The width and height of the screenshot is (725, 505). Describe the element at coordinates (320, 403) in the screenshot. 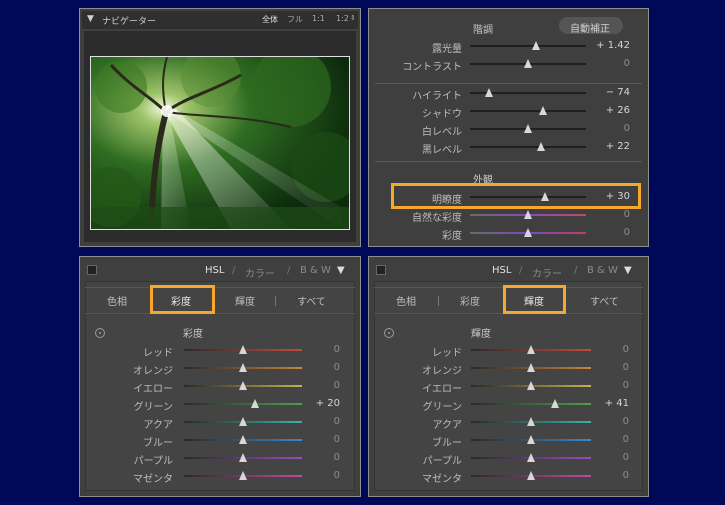

I see `slider-value: + 20` at that location.